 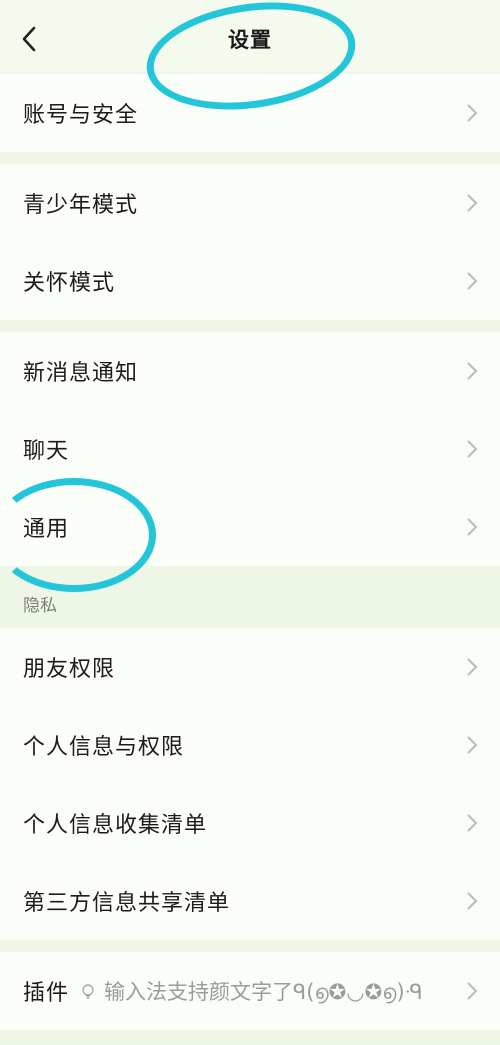 I want to click on plugin-note: 输入法支持颜文字了ᑫ(൭✪◡✪൭)ᑴ, so click(x=251, y=991).